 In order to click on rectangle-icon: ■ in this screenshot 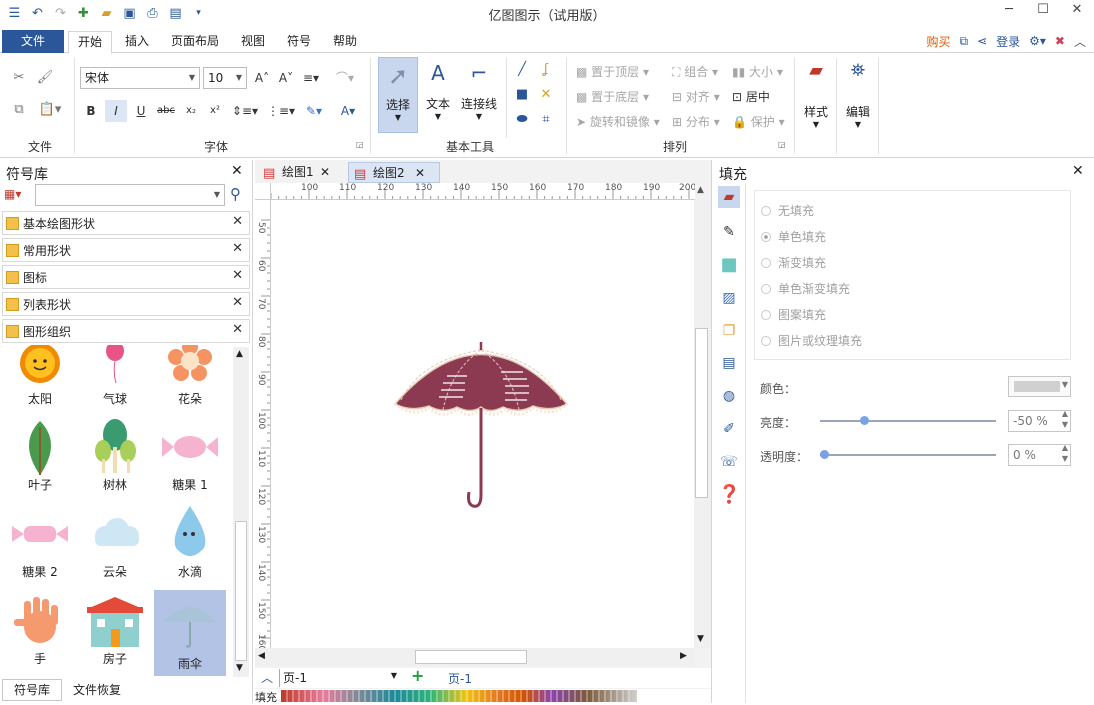, I will do `click(522, 94)`.